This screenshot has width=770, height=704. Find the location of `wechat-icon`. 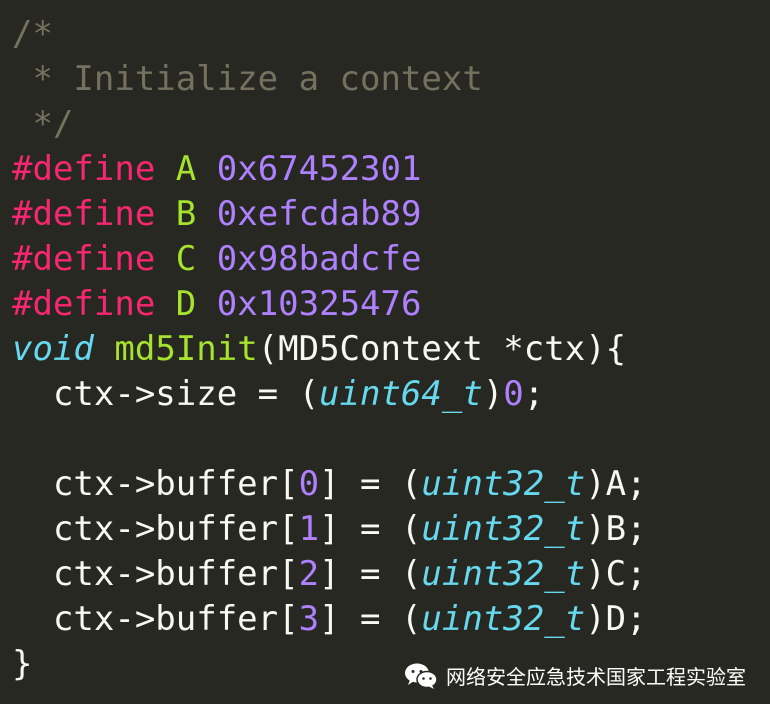

wechat-icon is located at coordinates (421, 676).